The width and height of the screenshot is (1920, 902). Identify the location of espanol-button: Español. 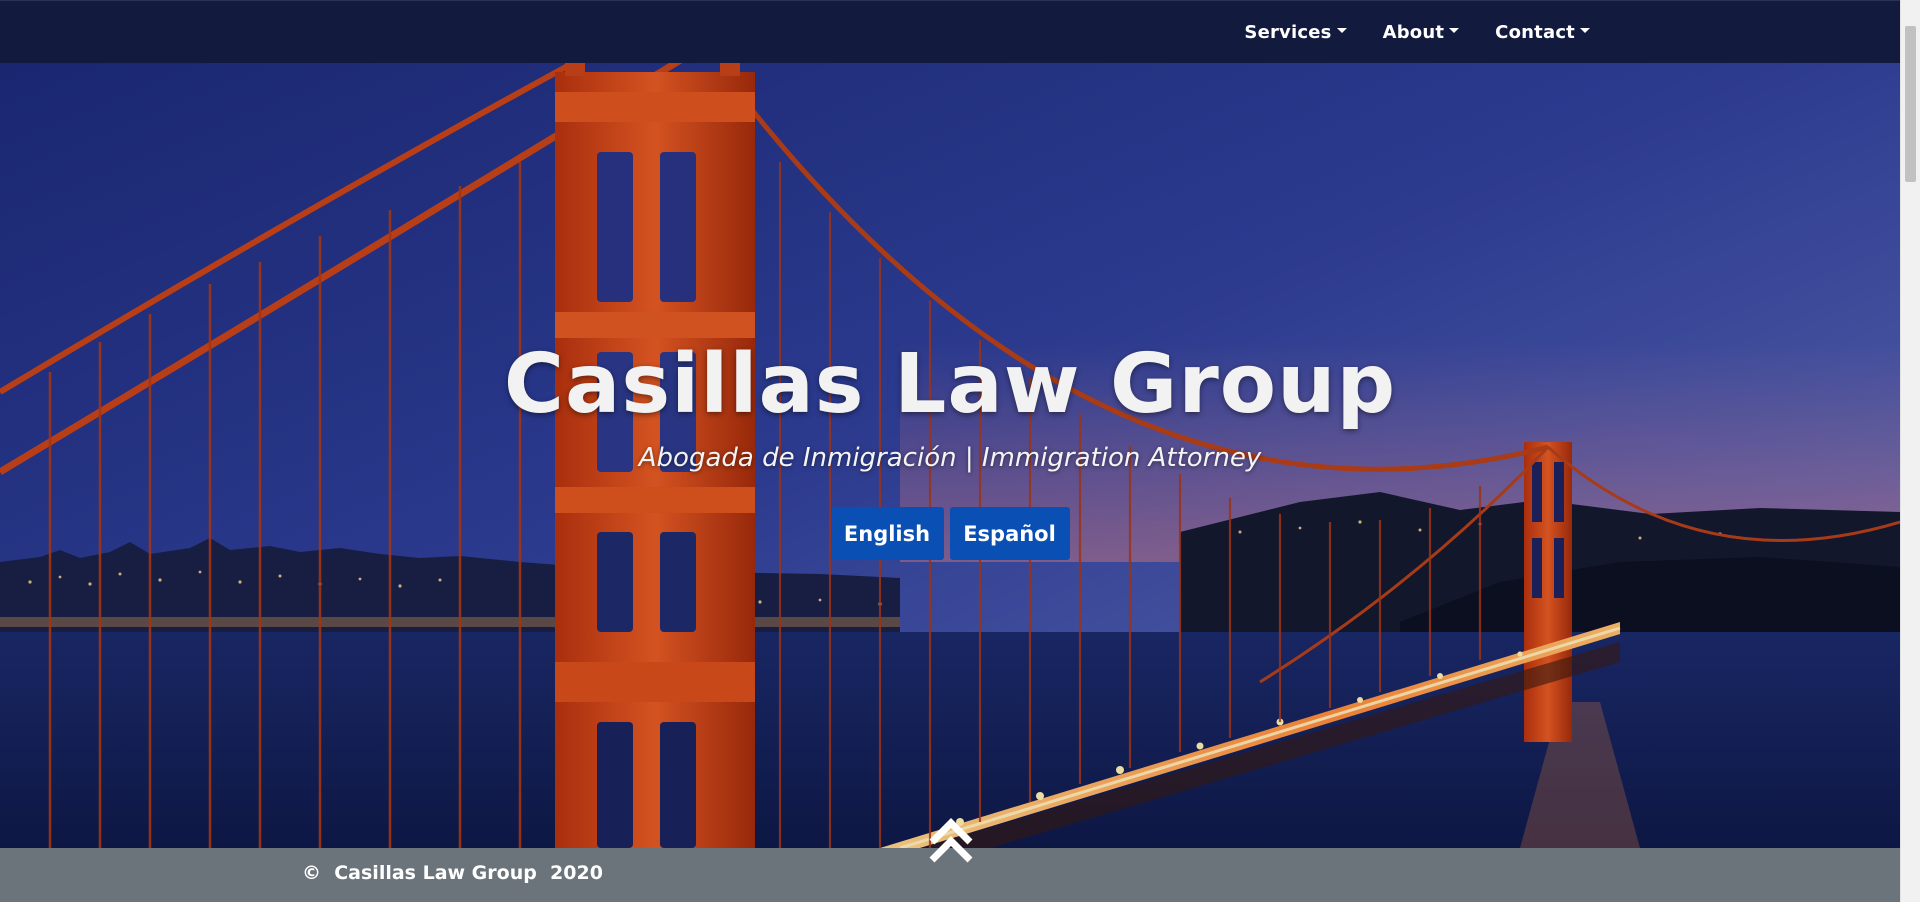
(1009, 533).